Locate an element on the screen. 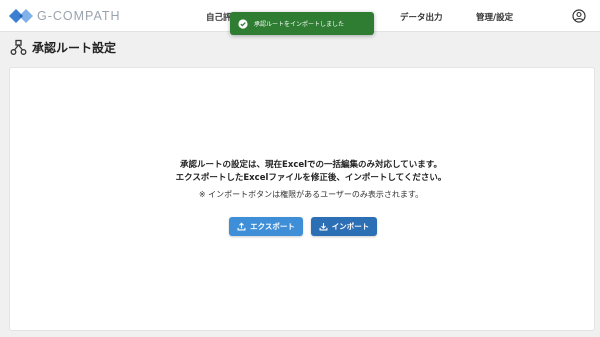 The image size is (600, 337). import-button: インポート is located at coordinates (344, 226).